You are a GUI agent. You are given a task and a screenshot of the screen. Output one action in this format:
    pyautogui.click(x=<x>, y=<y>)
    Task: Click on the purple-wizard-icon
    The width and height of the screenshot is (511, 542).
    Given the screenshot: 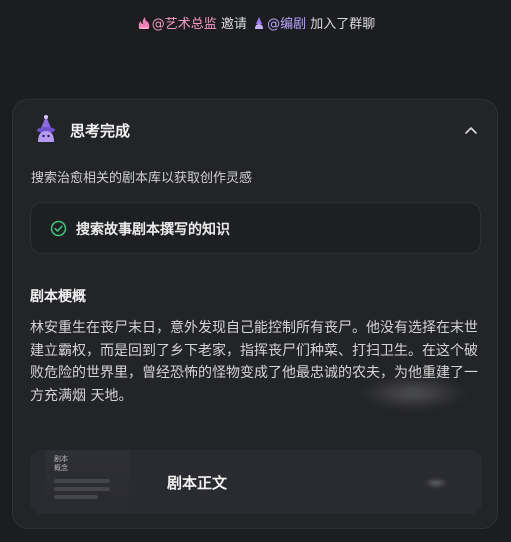 What is the action you would take?
    pyautogui.click(x=46, y=128)
    